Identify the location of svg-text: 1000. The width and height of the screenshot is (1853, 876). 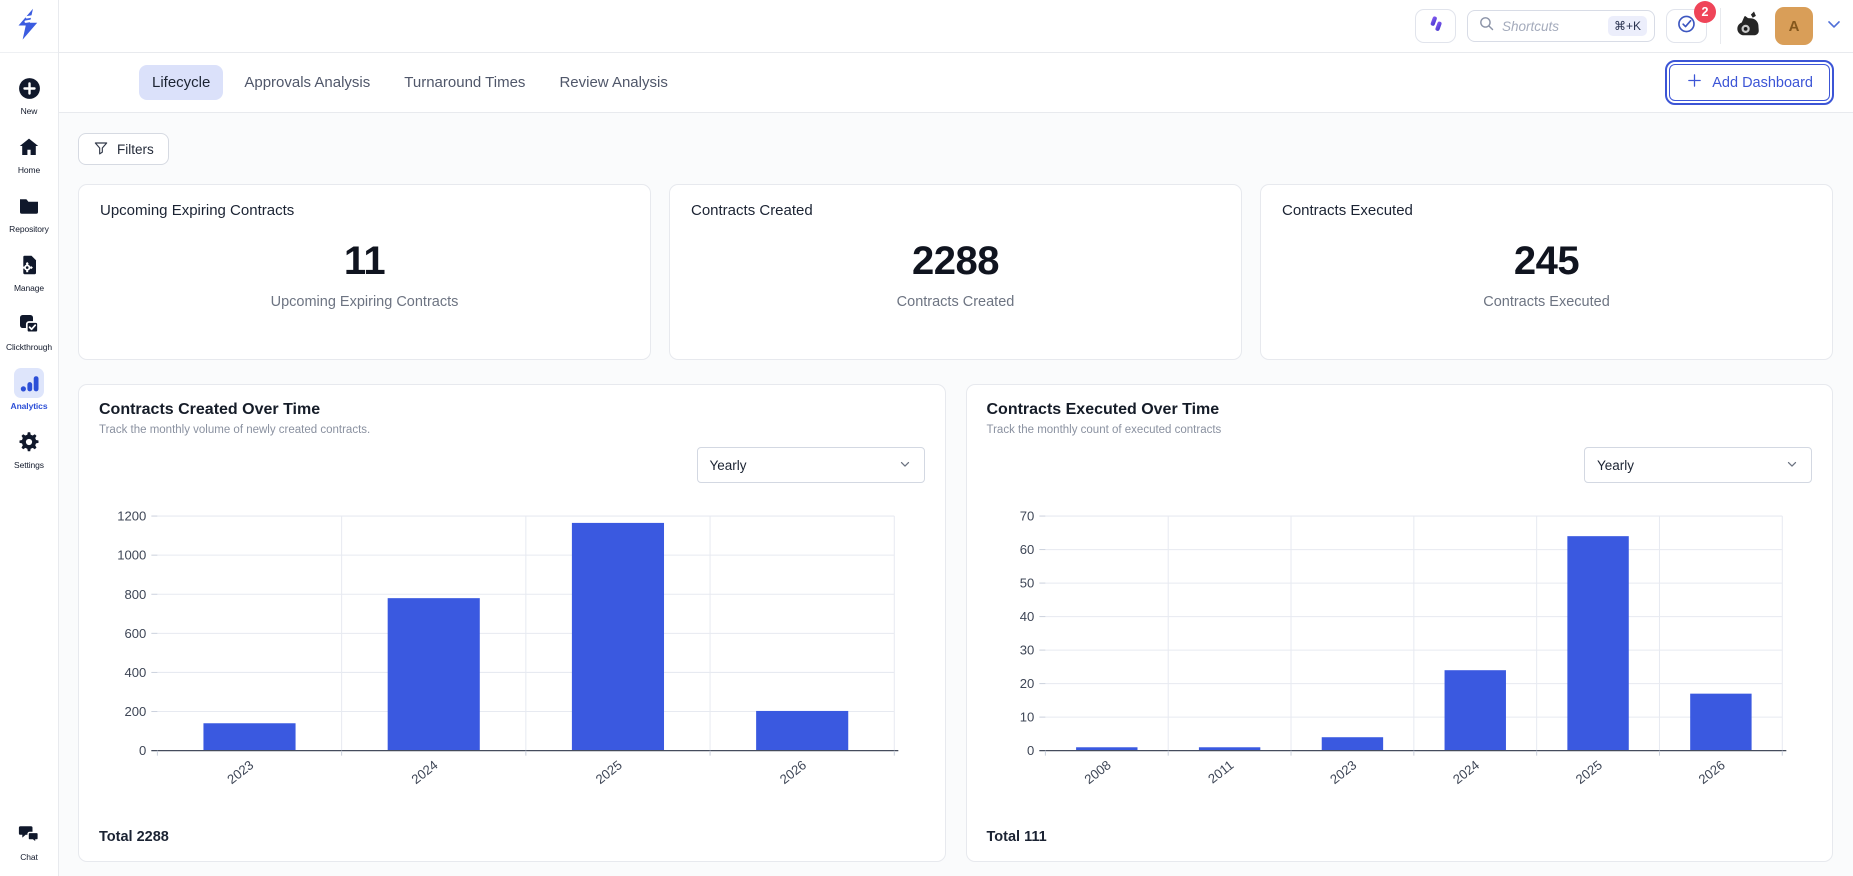
(131, 555).